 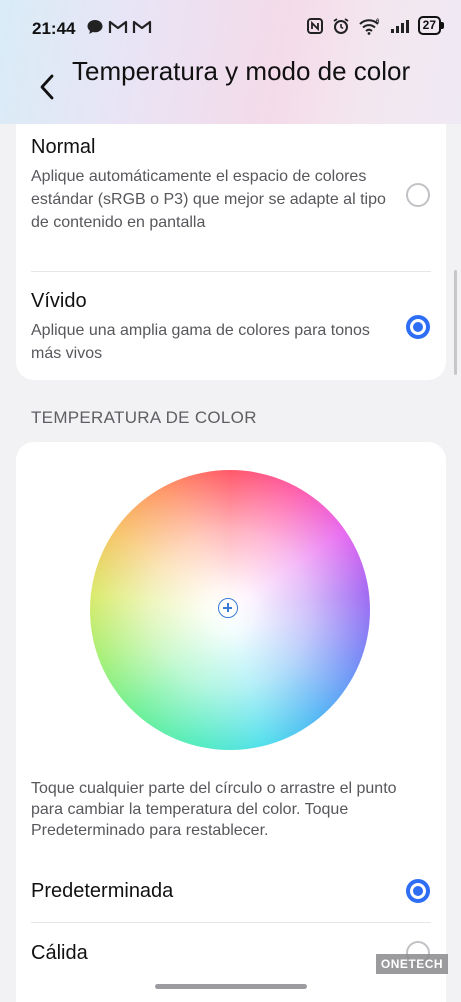 I want to click on wifi-6-icon: 6, so click(x=369, y=27).